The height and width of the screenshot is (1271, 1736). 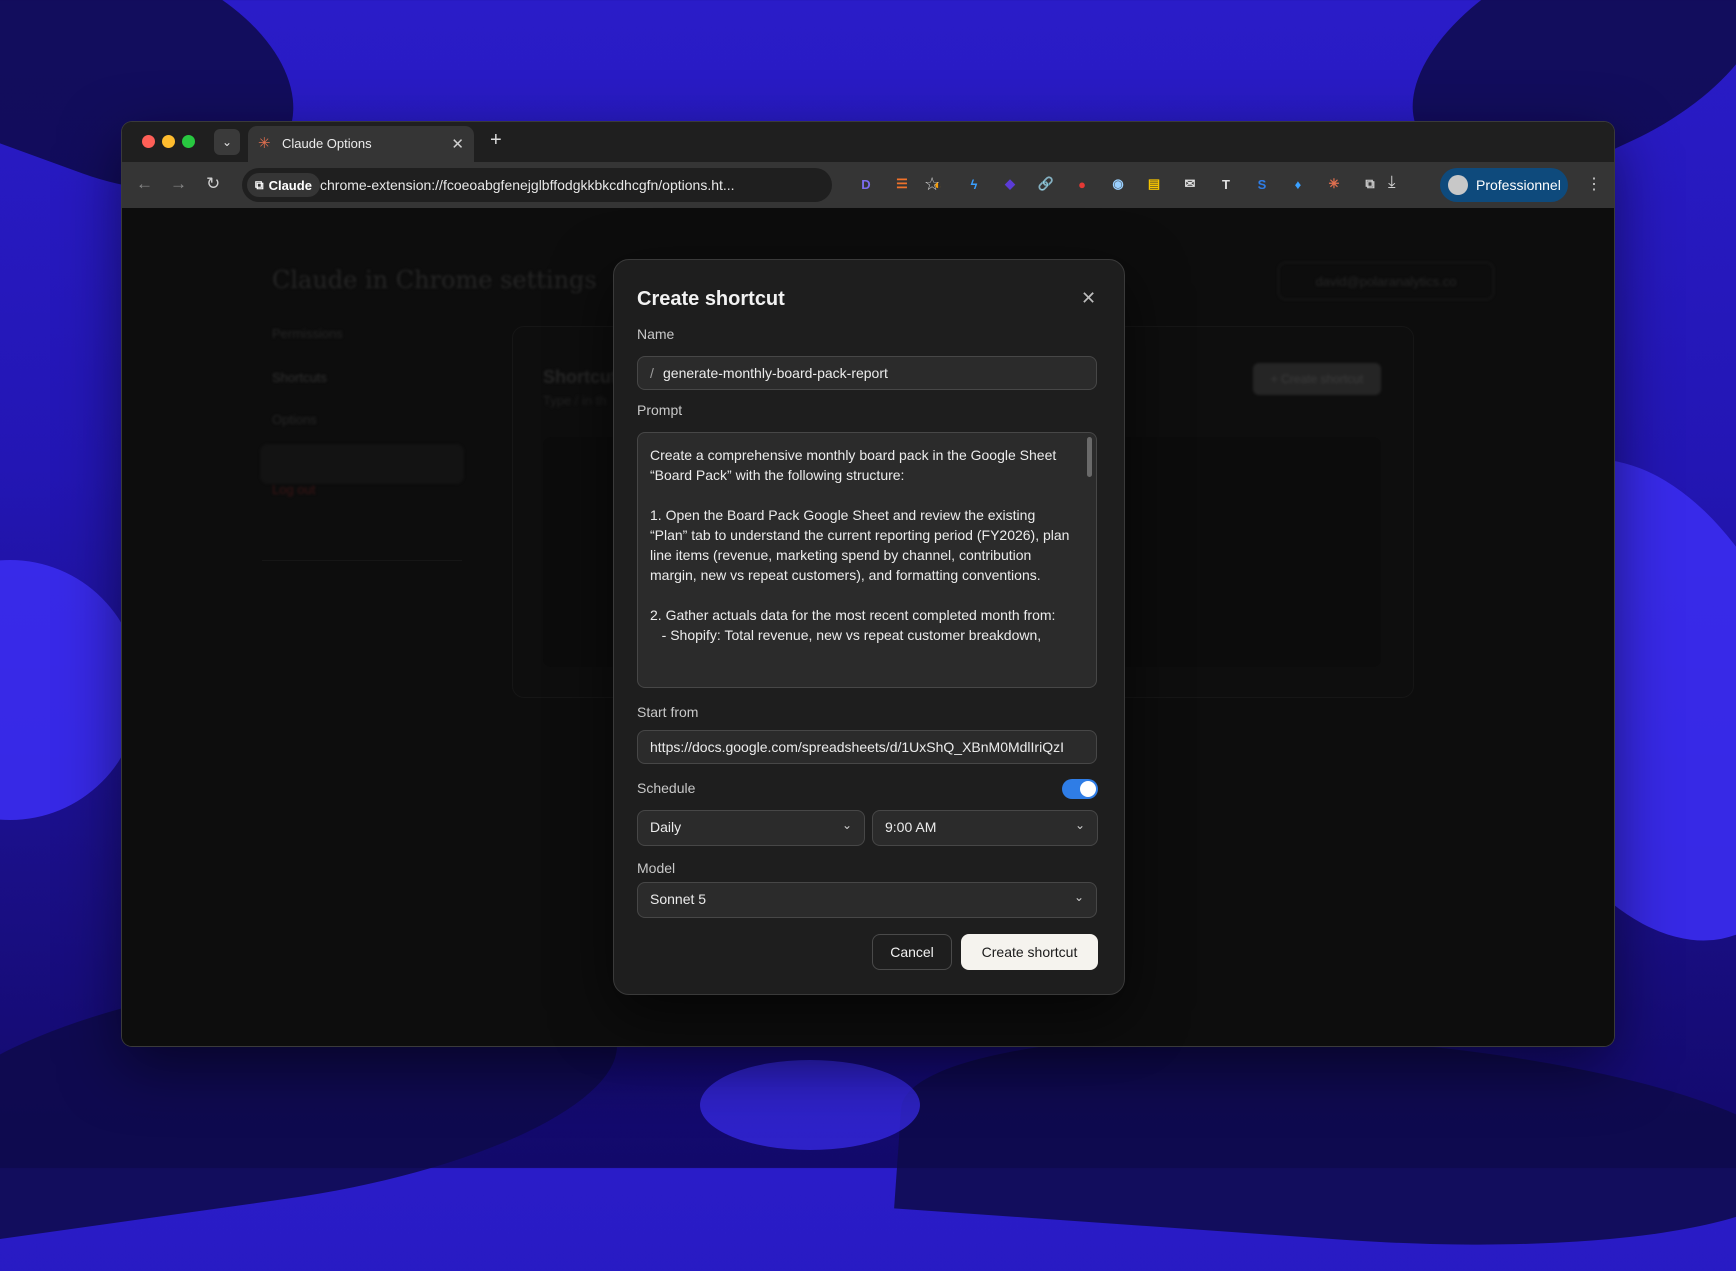 What do you see at coordinates (1082, 184) in the screenshot?
I see `extension-icon: ●` at bounding box center [1082, 184].